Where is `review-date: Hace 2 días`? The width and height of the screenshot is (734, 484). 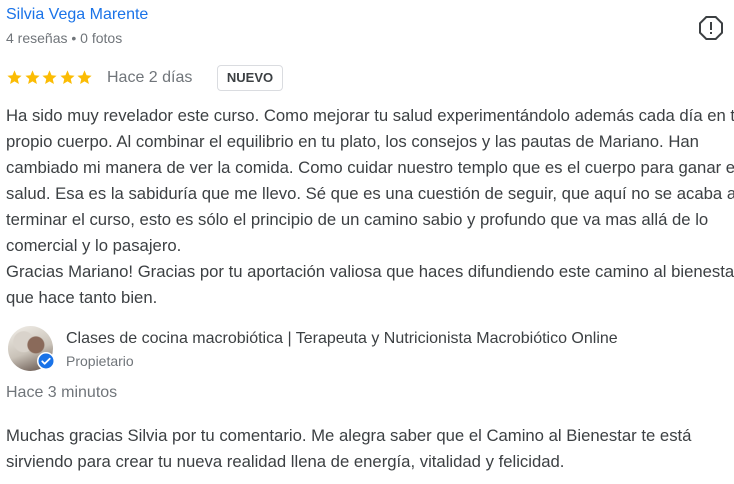 review-date: Hace 2 días is located at coordinates (150, 77).